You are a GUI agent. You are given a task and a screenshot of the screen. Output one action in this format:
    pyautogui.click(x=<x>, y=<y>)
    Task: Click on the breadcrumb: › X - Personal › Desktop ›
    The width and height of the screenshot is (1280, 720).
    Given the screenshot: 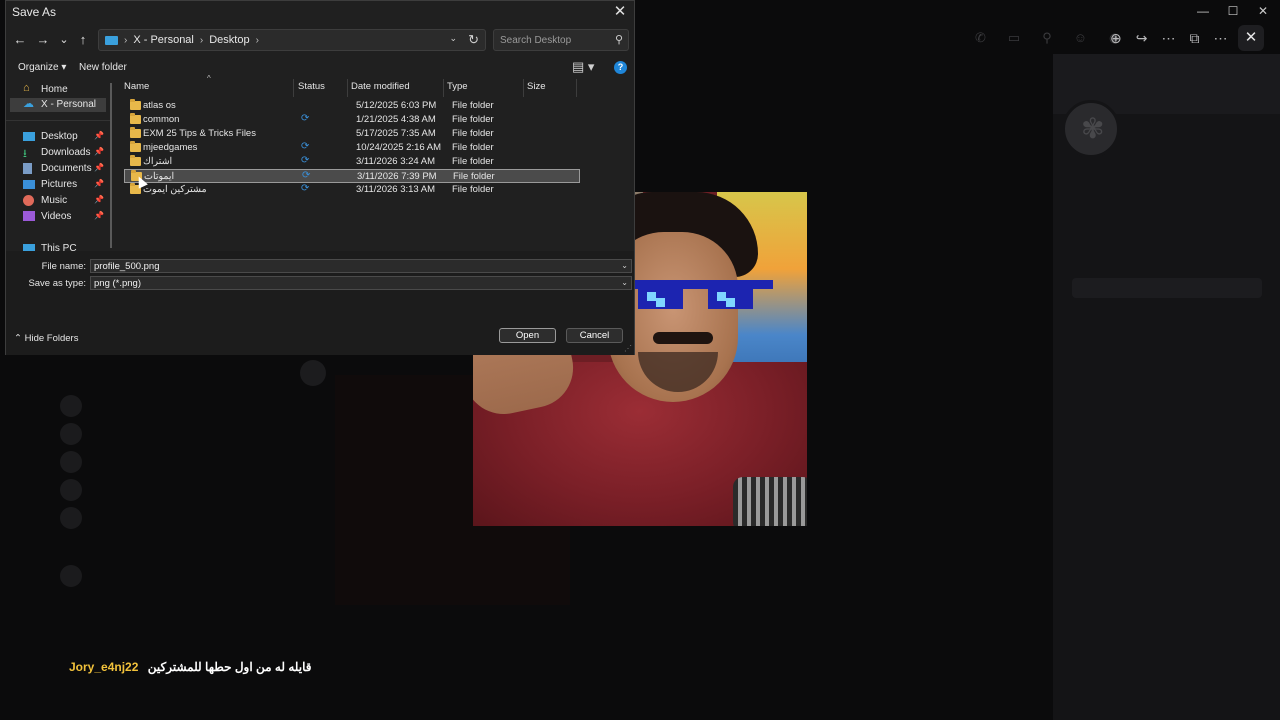 What is the action you would take?
    pyautogui.click(x=182, y=40)
    